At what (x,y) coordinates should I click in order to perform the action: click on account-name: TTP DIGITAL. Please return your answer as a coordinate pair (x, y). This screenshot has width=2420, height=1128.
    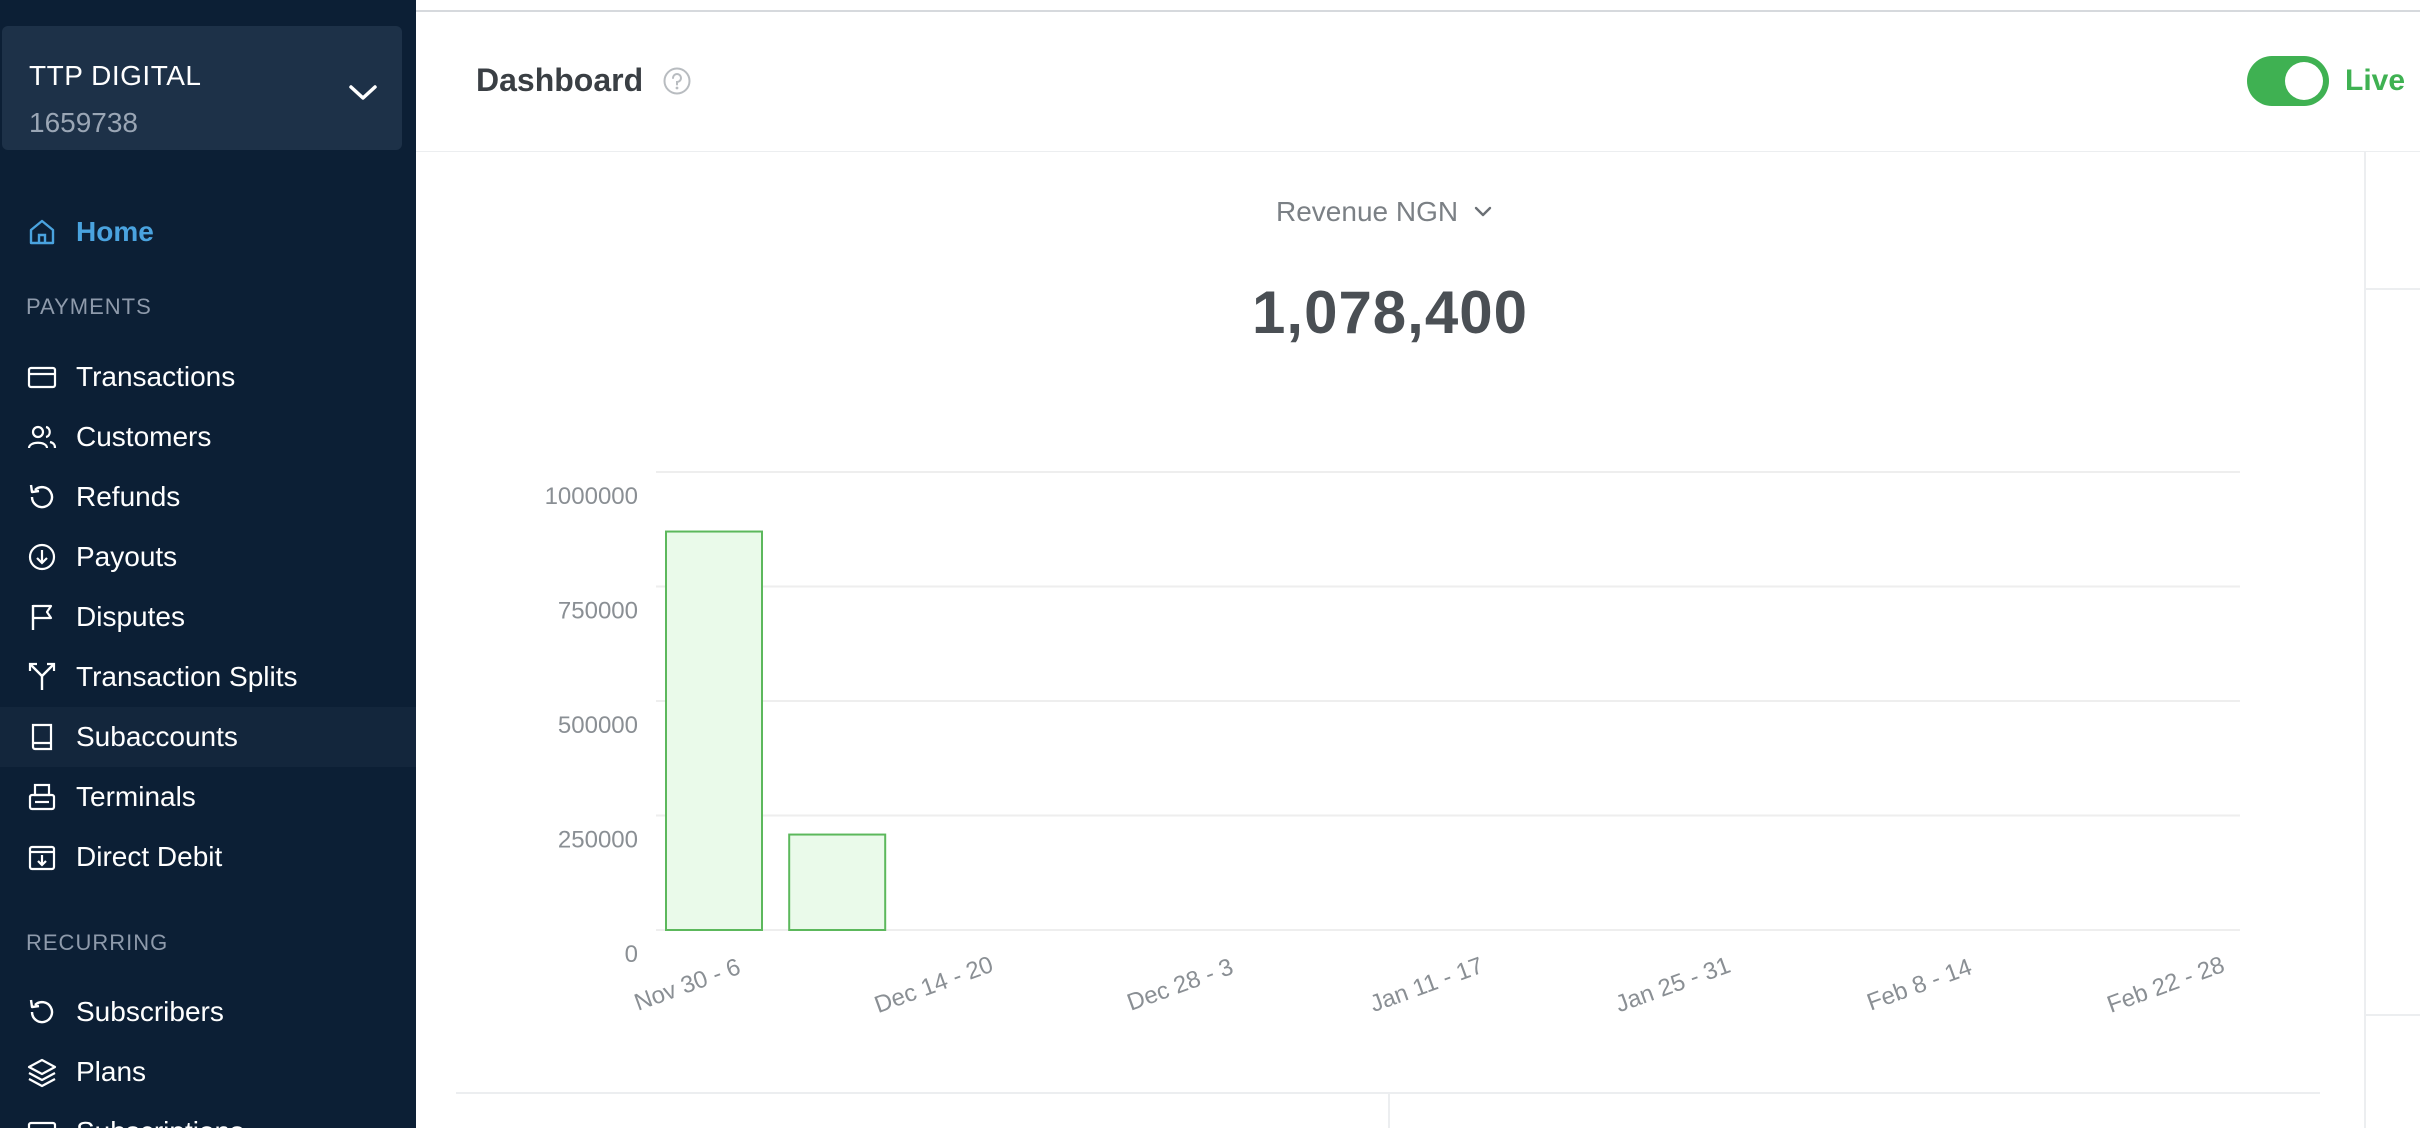
    Looking at the image, I should click on (115, 75).